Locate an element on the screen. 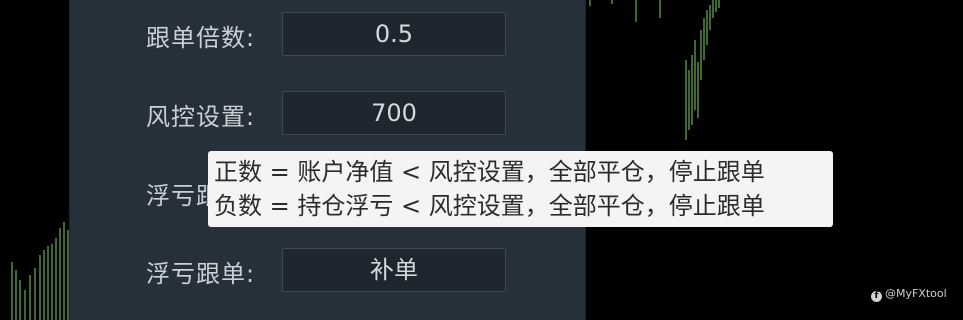 This screenshot has width=963, height=320. risk-control-label: 风控设置: is located at coordinates (201, 117).